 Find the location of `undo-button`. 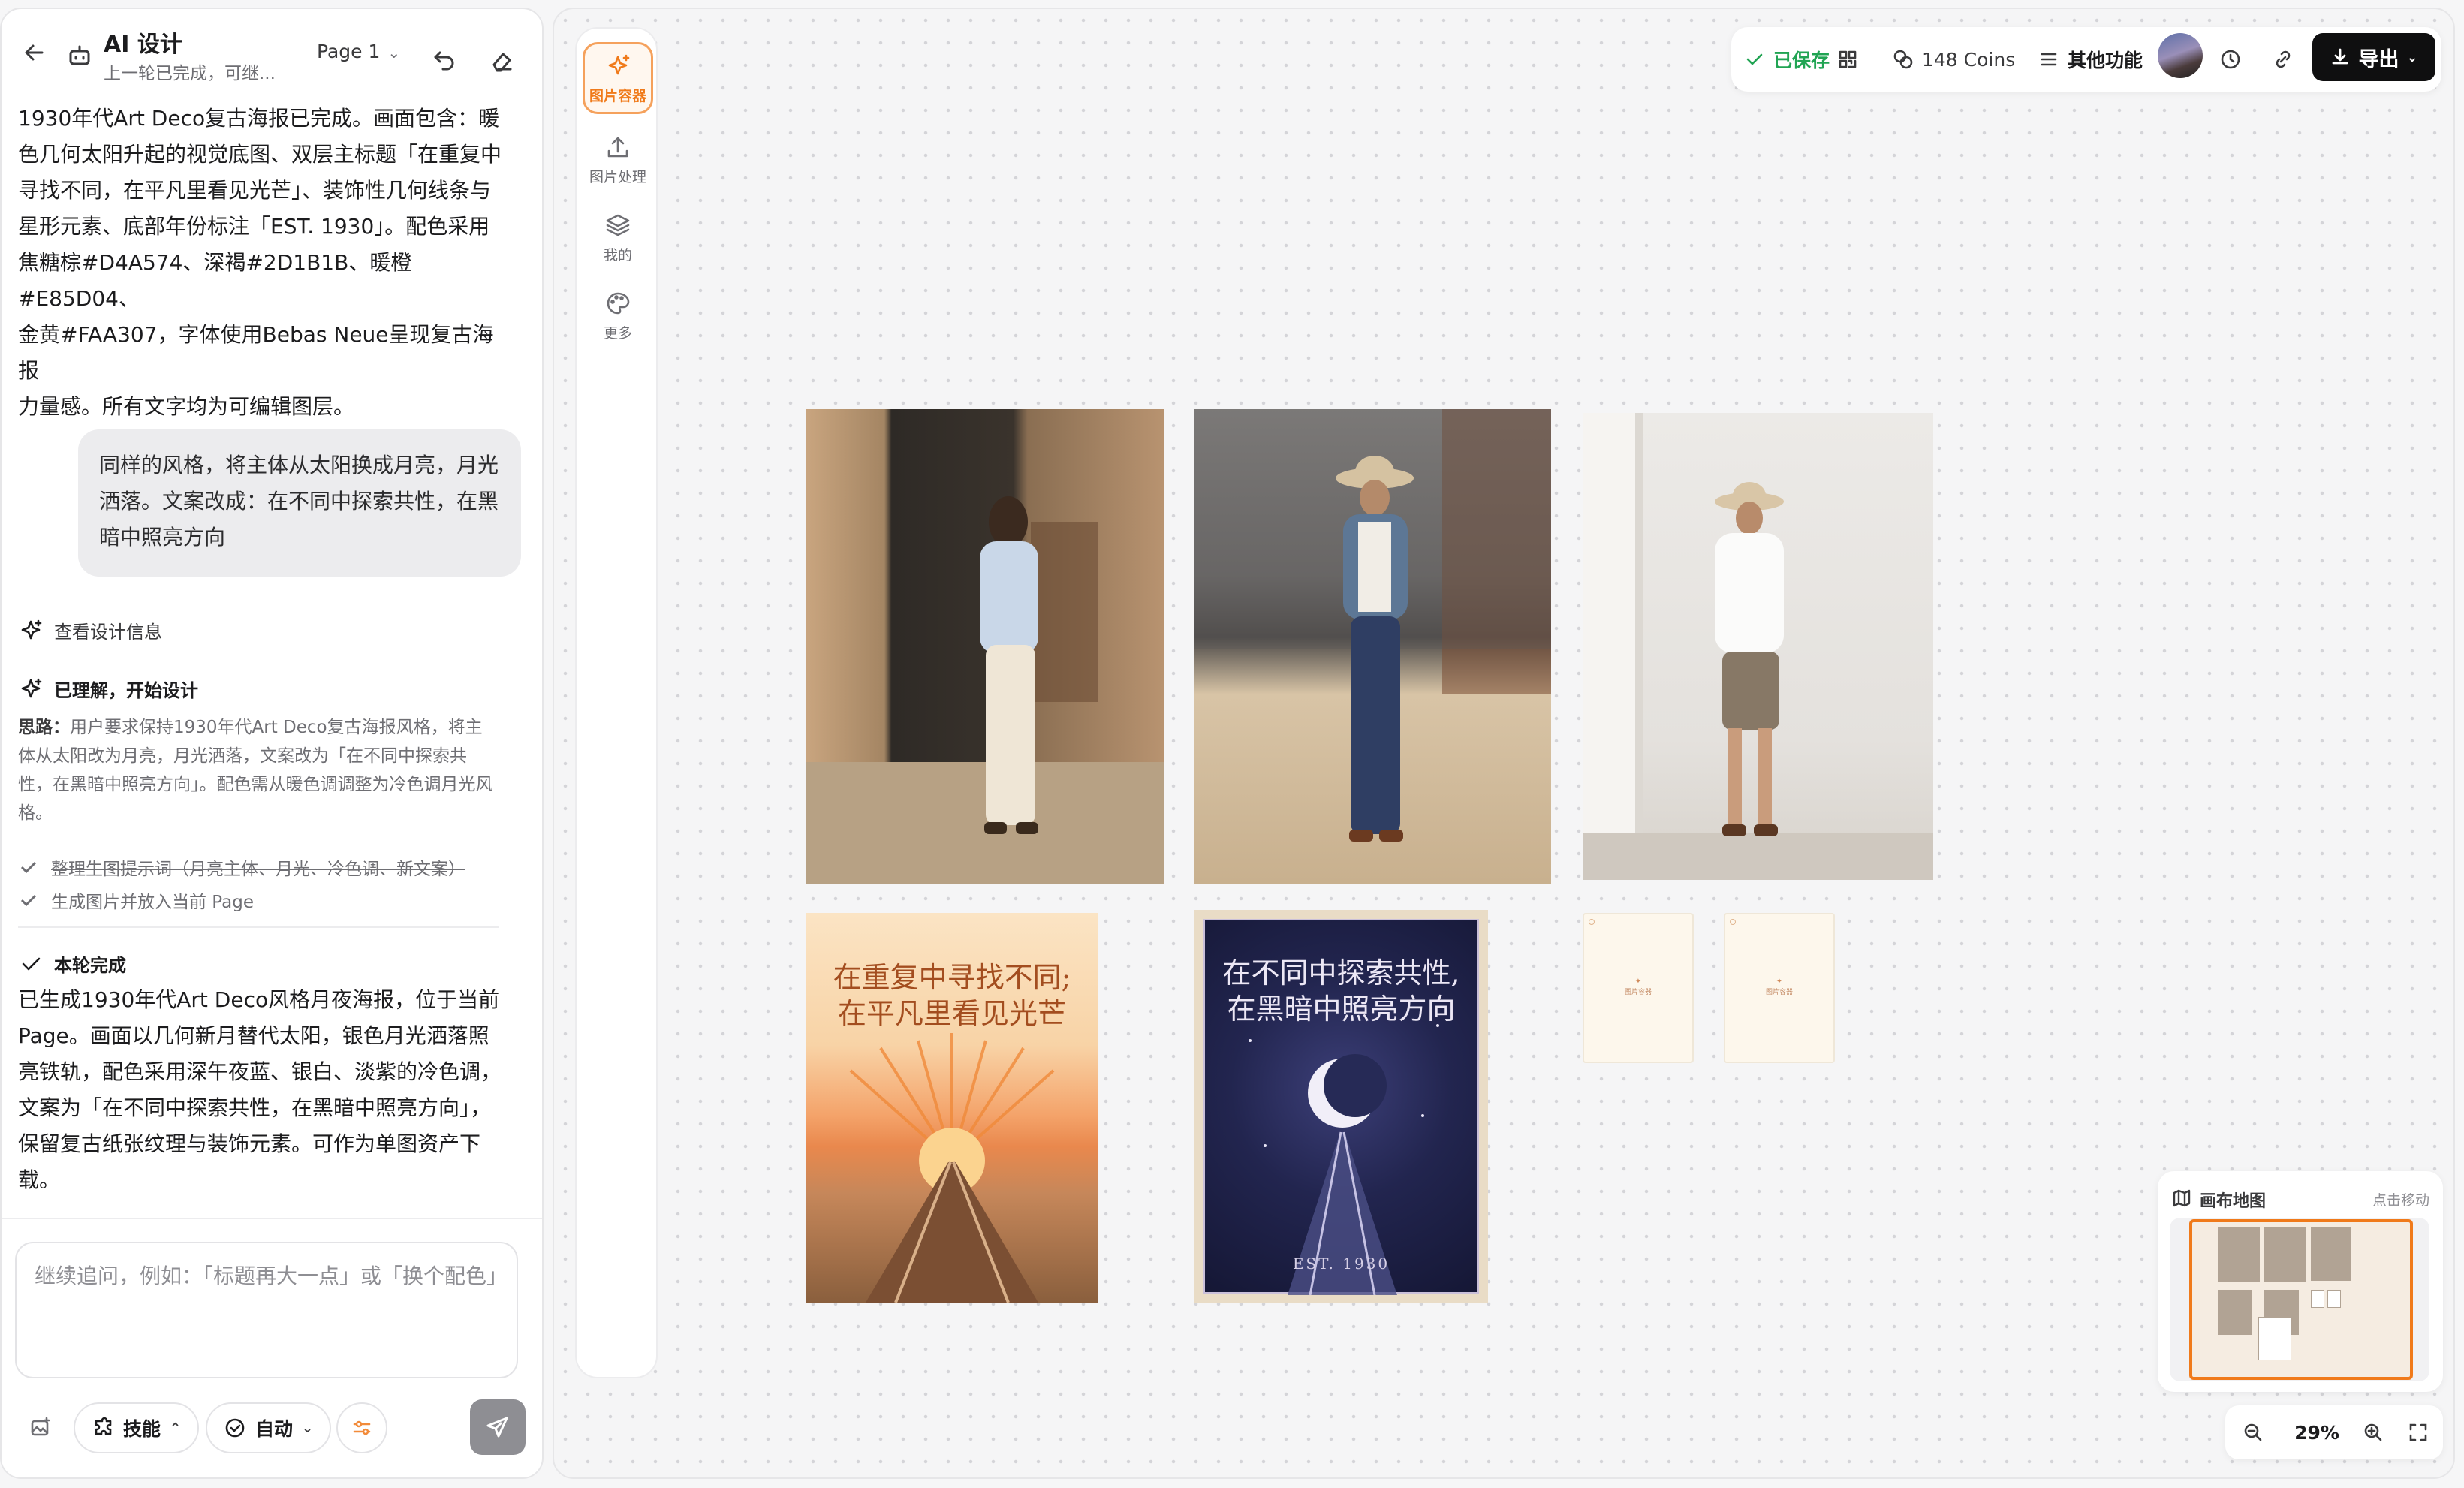

undo-button is located at coordinates (444, 61).